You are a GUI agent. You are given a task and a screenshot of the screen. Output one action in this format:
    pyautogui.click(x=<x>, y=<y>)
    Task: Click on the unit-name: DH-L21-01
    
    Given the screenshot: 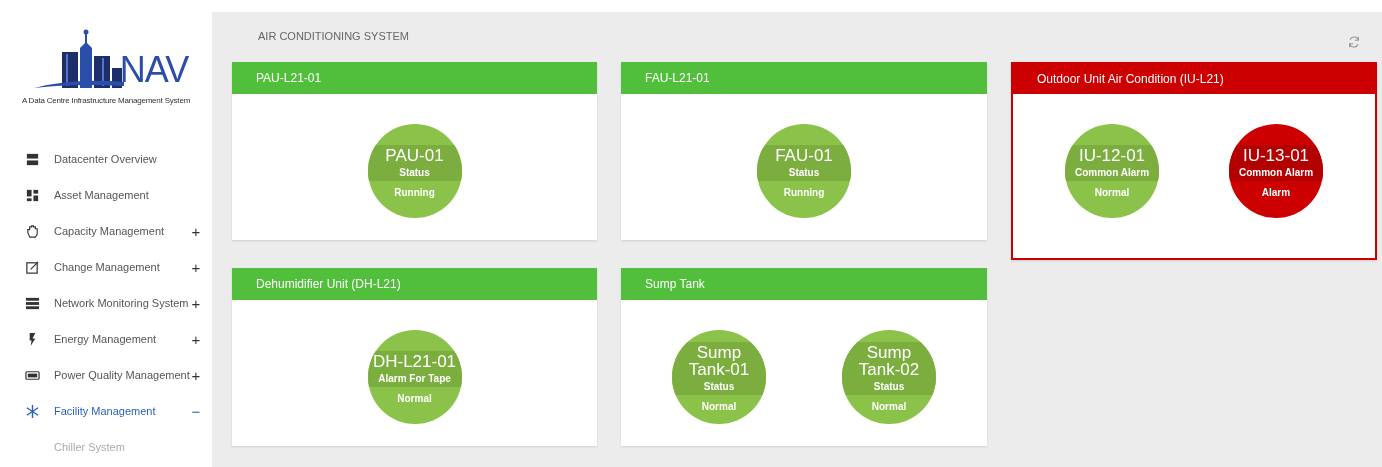 What is the action you would take?
    pyautogui.click(x=414, y=361)
    